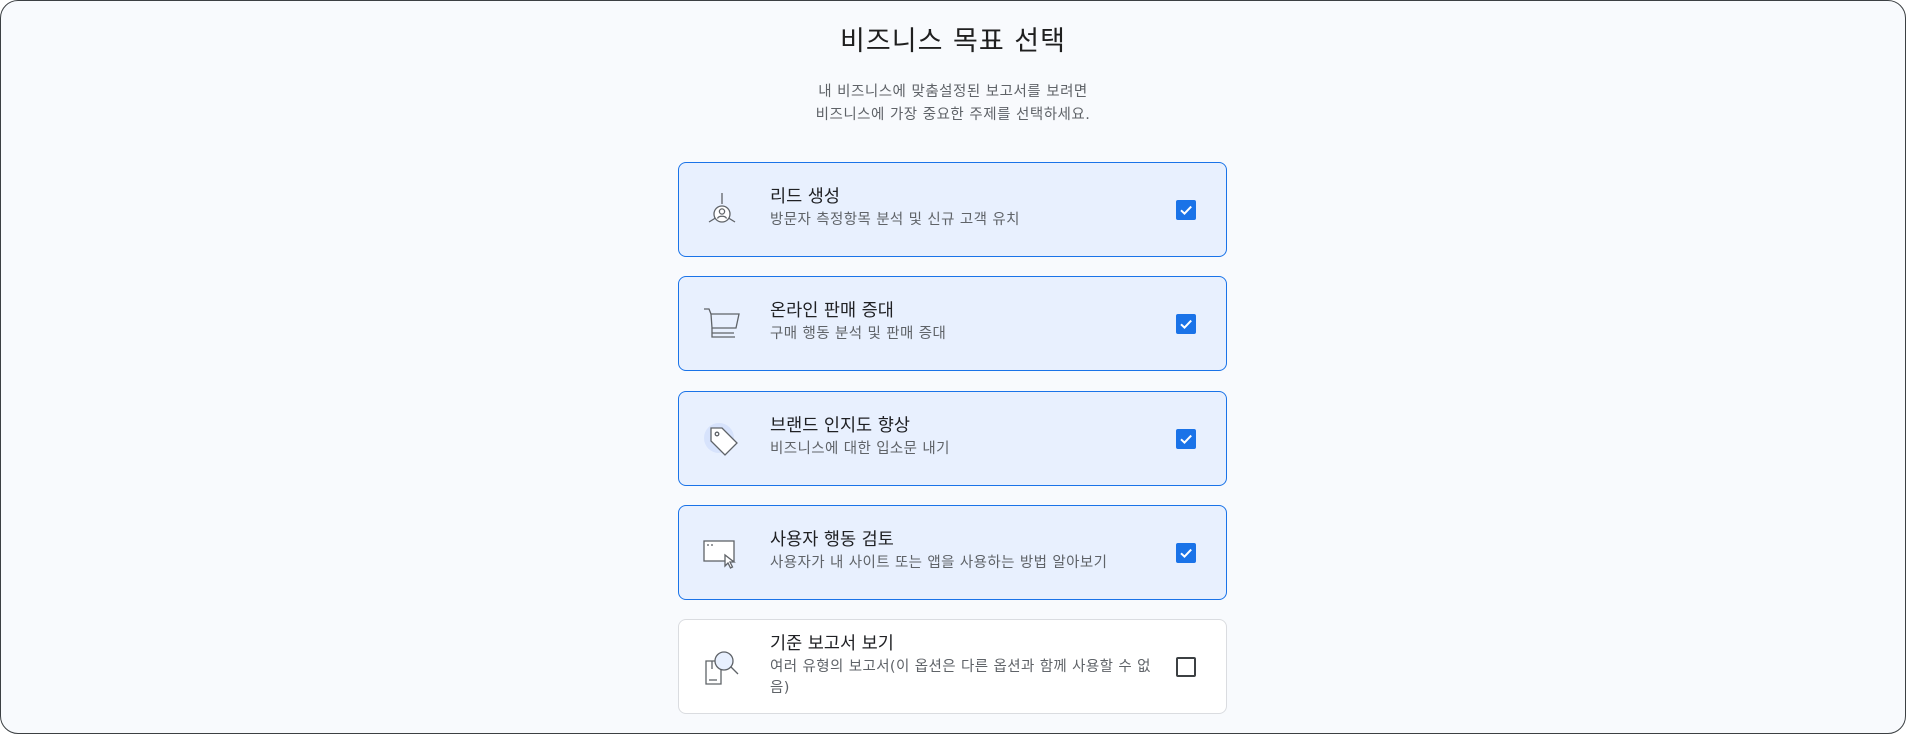 The height and width of the screenshot is (734, 1906). Describe the element at coordinates (722, 668) in the screenshot. I see `report-search-icon` at that location.